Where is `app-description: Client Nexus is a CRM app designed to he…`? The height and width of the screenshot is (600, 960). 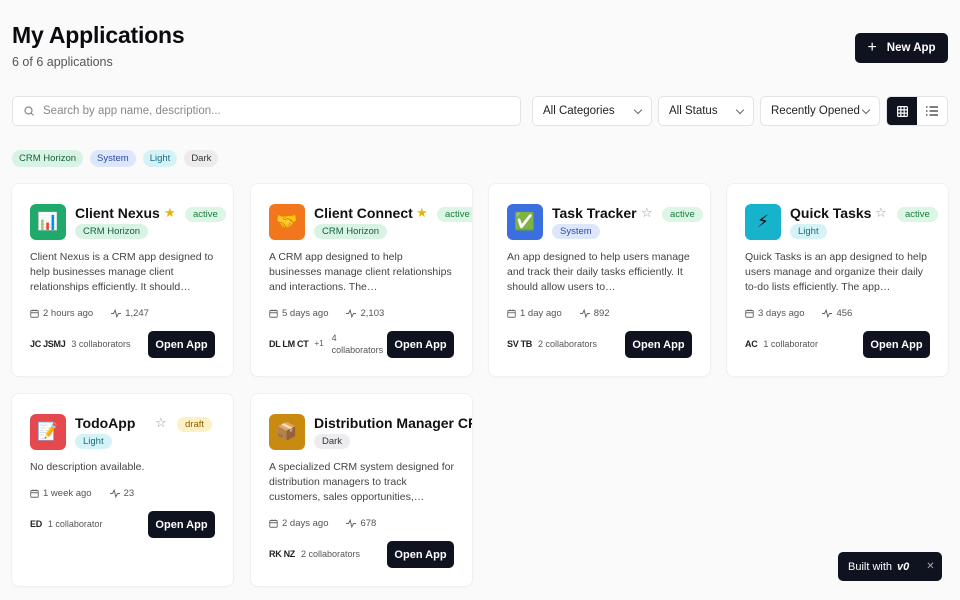
app-description: Client Nexus is a CRM app designed to he… is located at coordinates (122, 272).